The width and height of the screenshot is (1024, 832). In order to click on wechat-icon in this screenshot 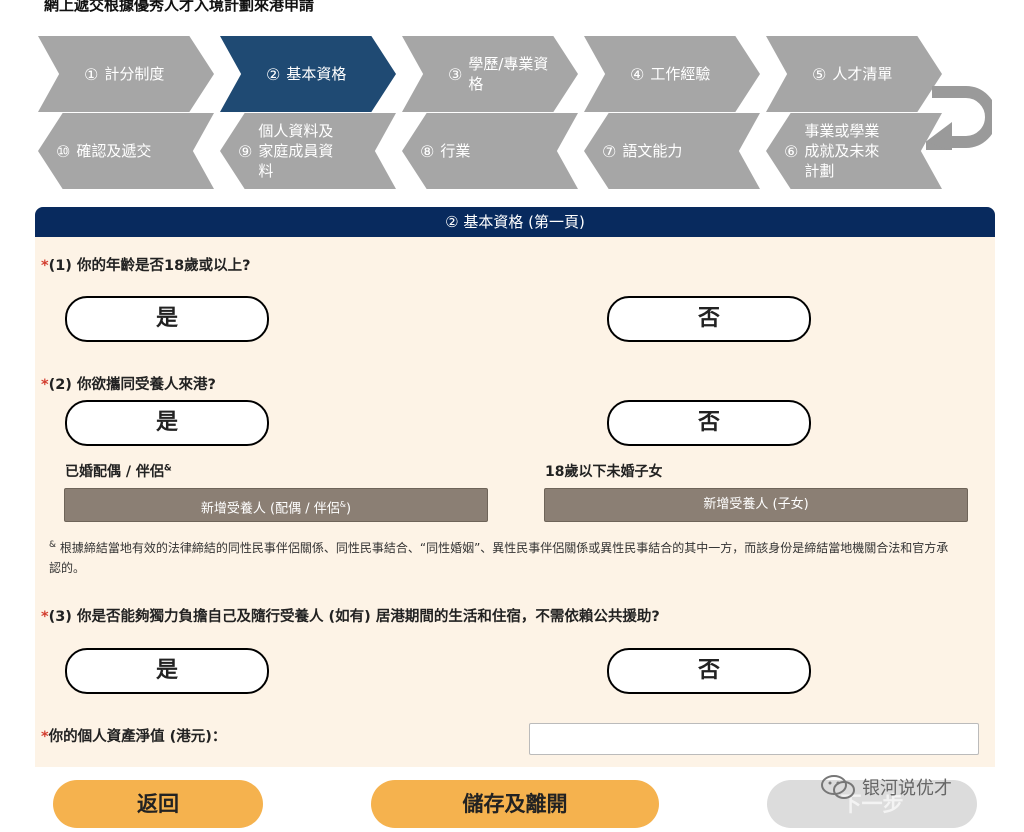, I will do `click(838, 787)`.